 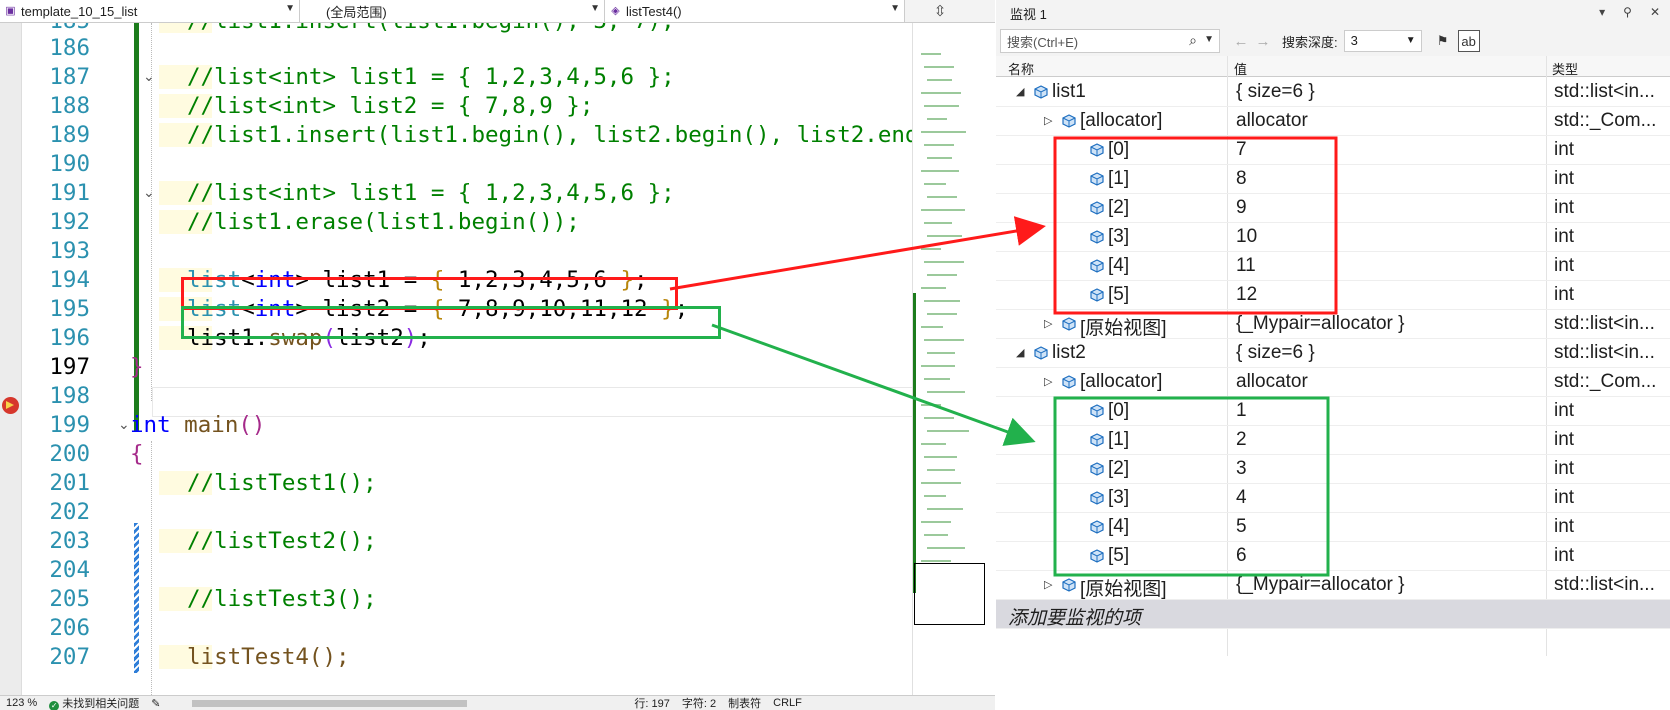 I want to click on watch-row: [4] 5 int, so click(x=1333, y=527).